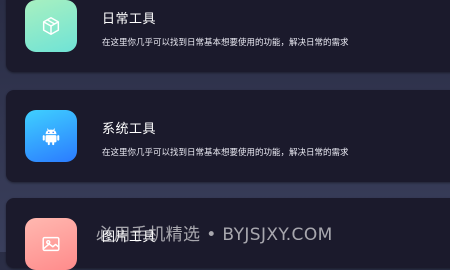 This screenshot has height=270, width=450. What do you see at coordinates (51, 244) in the screenshot?
I see `image-tools-icon-tile` at bounding box center [51, 244].